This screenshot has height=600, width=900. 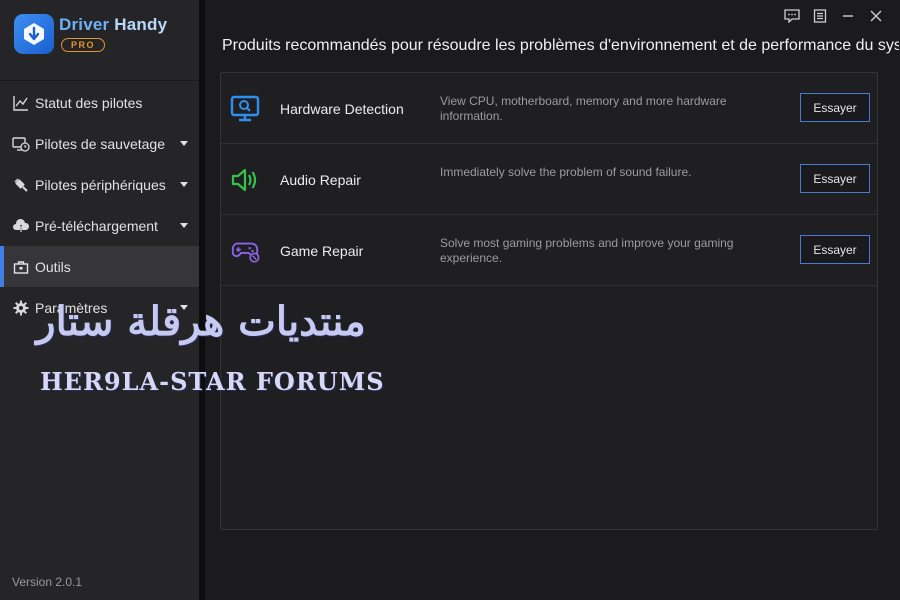 I want to click on tool-name: Hardware Detection, so click(x=342, y=109).